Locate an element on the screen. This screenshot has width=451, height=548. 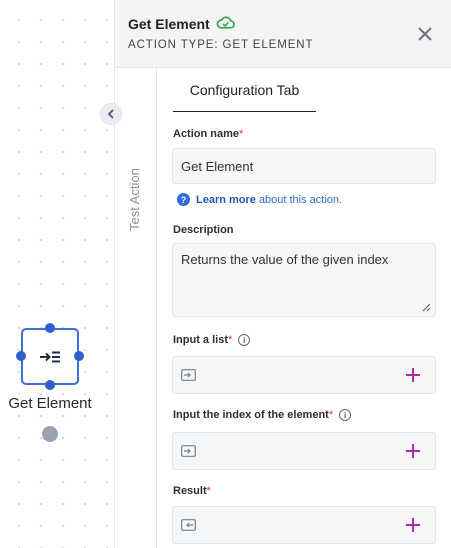
collapse-panel-button is located at coordinates (111, 114).